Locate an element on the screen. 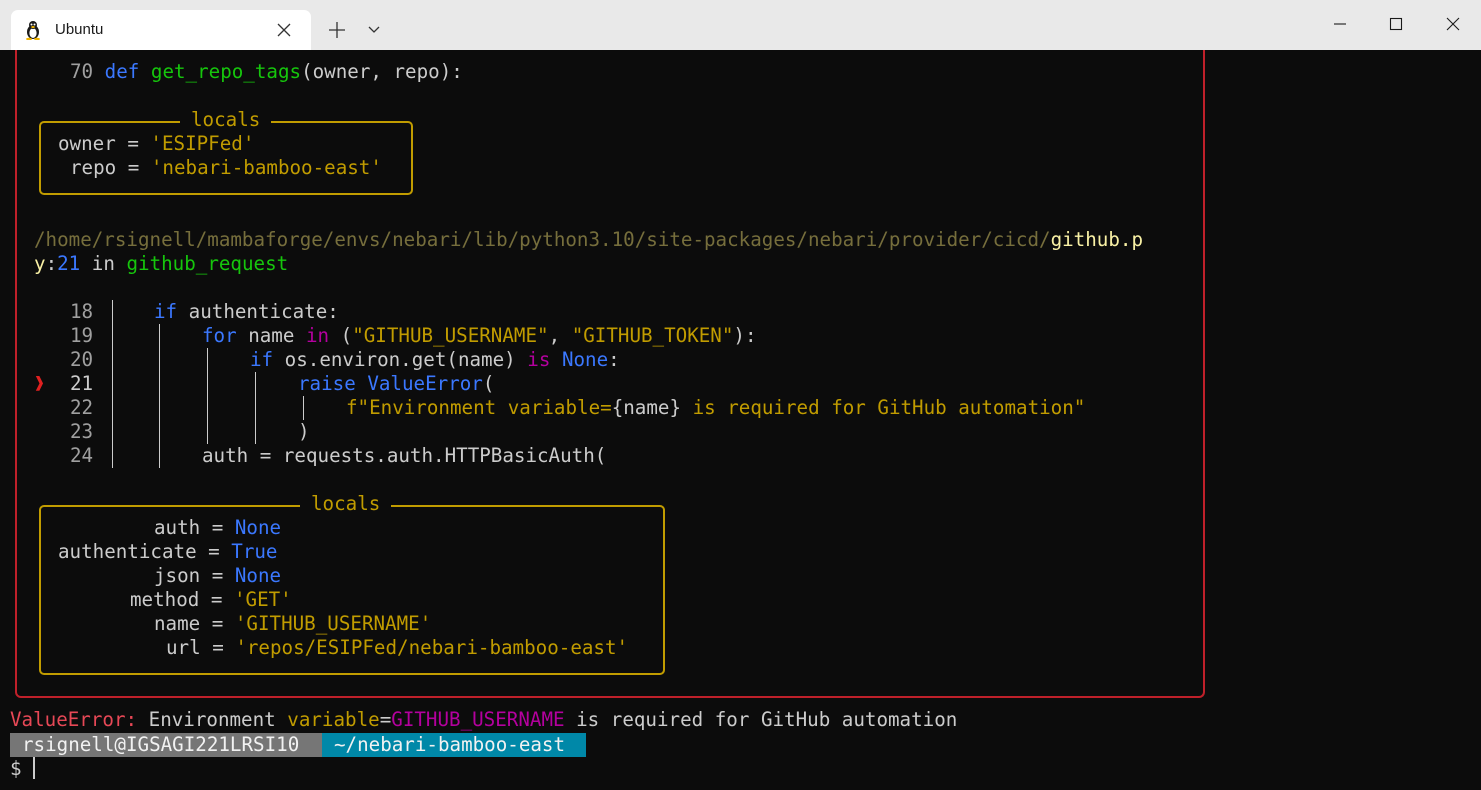 Image resolution: width=1481 pixels, height=790 pixels. traceback-file-location: y:21 in github_request is located at coordinates (161, 263).